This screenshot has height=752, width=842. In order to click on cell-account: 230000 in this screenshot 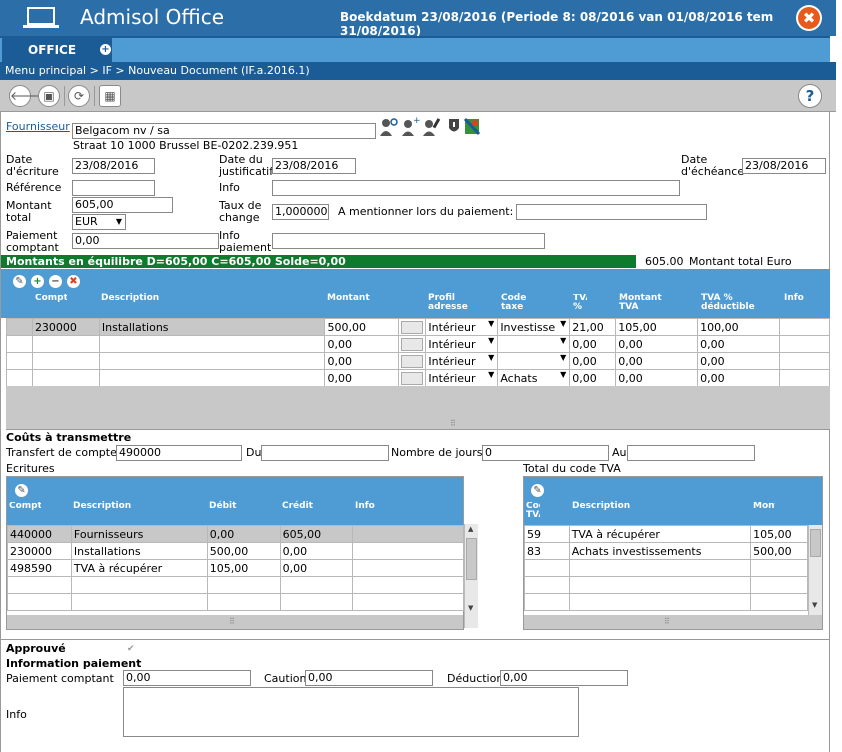, I will do `click(65, 327)`.